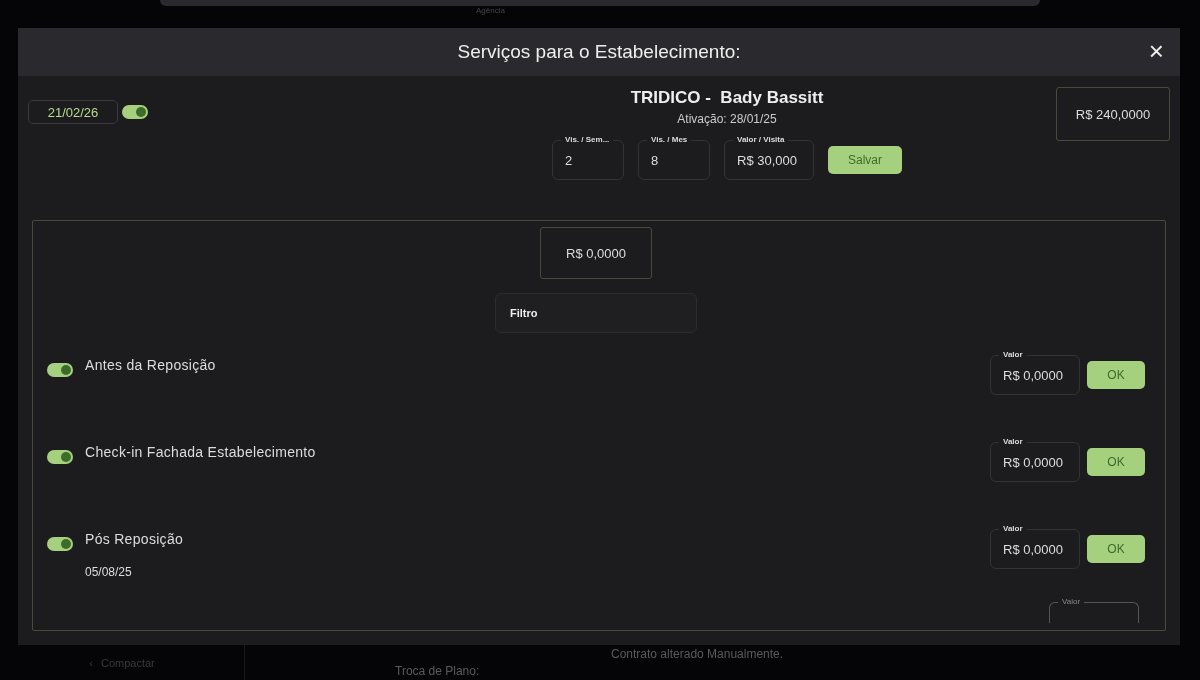 The height and width of the screenshot is (680, 1200). Describe the element at coordinates (1156, 51) in the screenshot. I see `close-button: ×` at that location.